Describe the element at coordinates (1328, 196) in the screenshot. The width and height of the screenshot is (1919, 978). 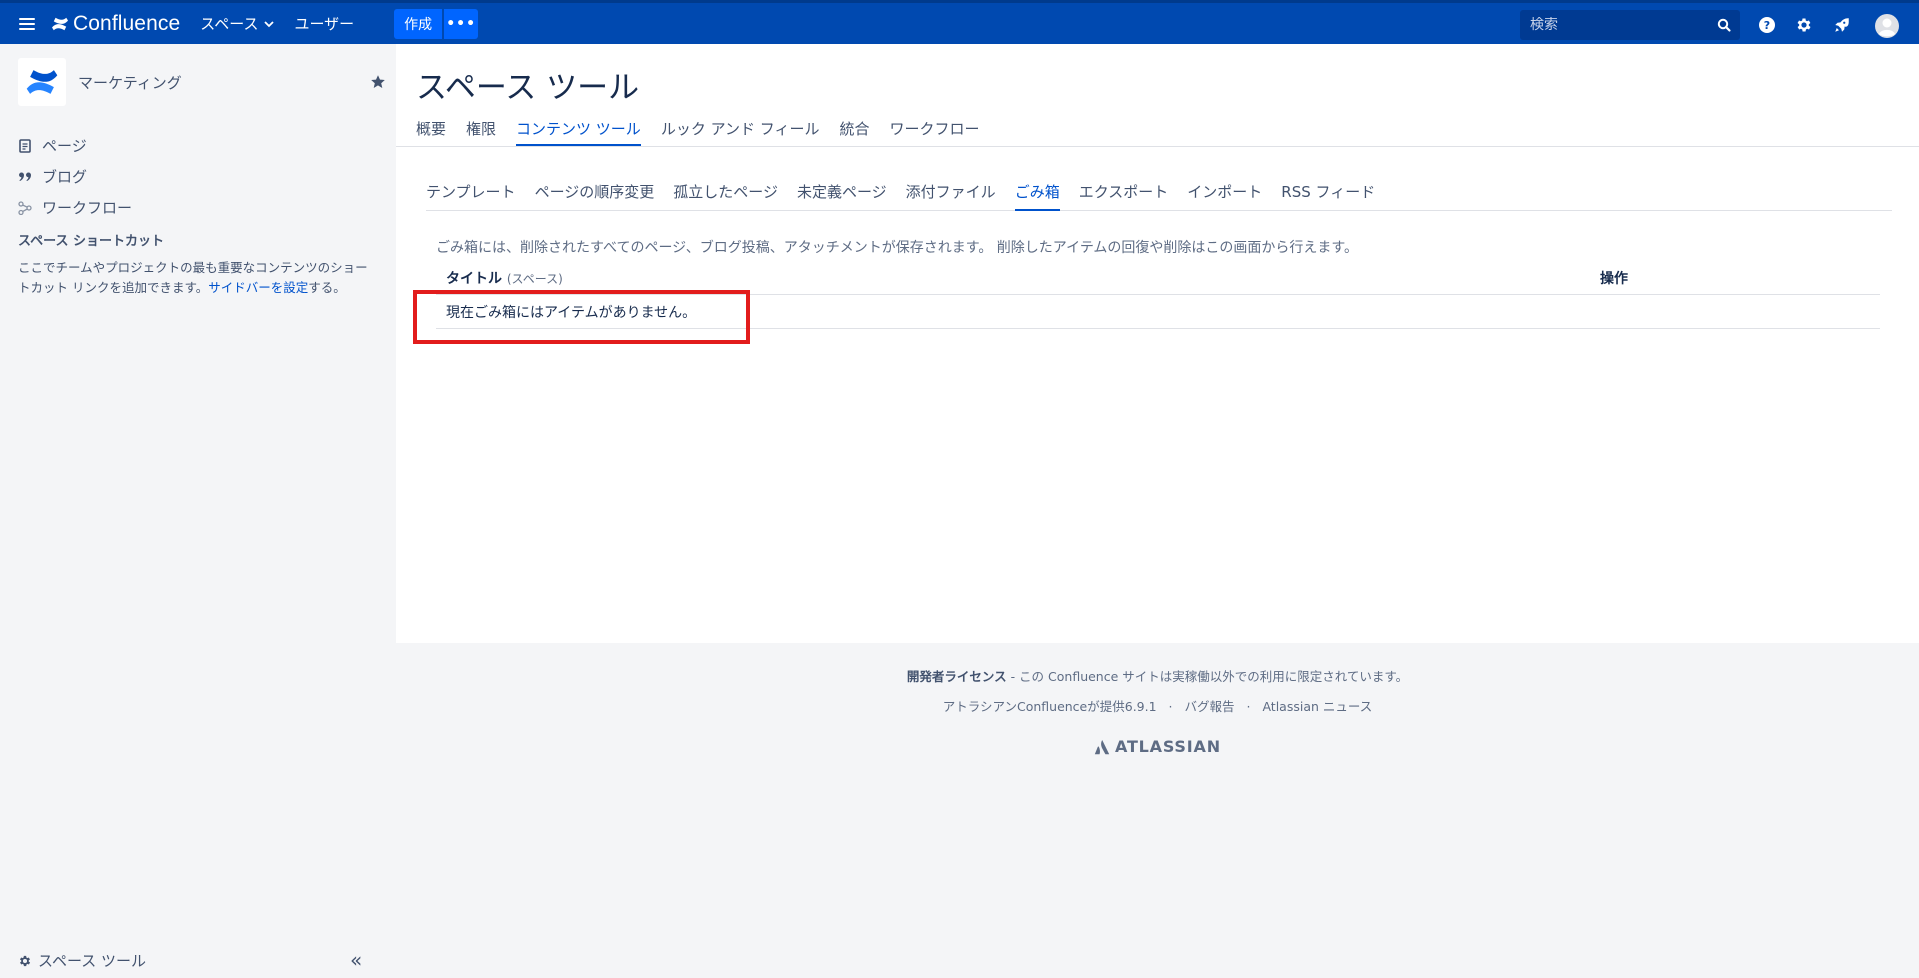
I see `subtab-rss-feeds: RSS フィード` at that location.